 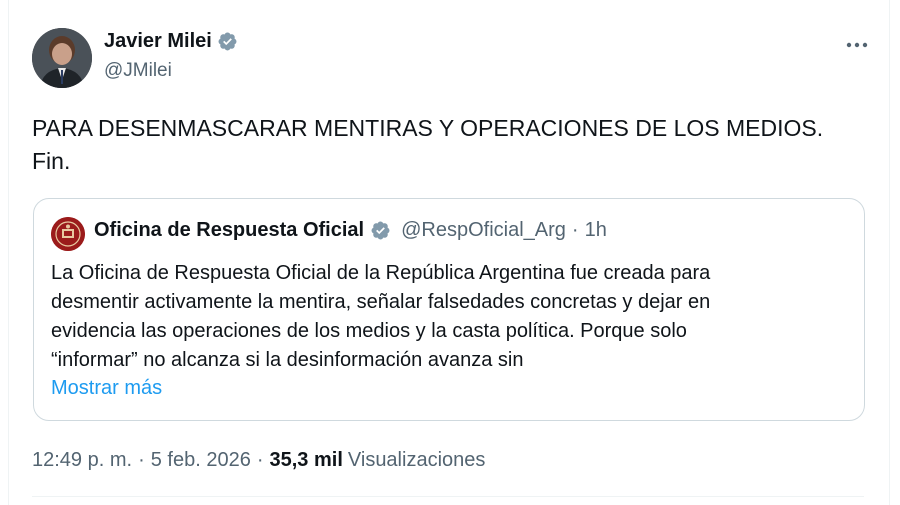 I want to click on author-header: Javier Milei, so click(x=171, y=41).